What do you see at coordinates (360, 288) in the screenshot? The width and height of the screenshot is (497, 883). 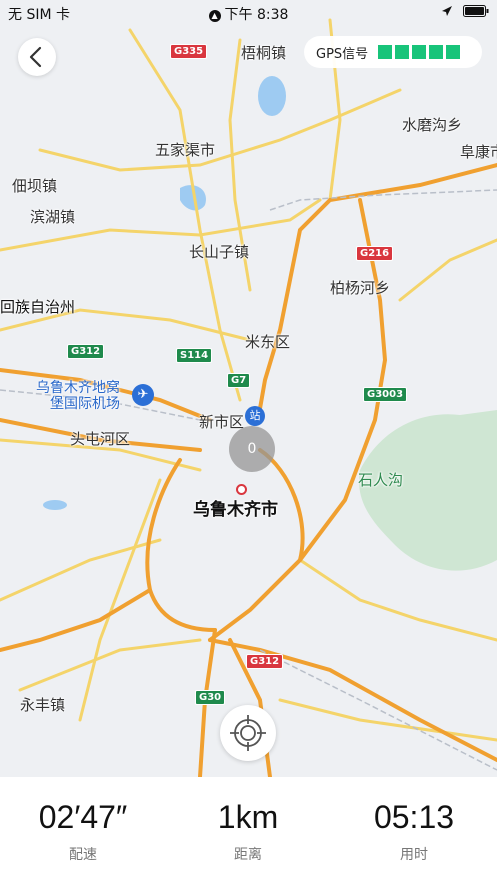 I see `place-label: 柏杨河乡` at bounding box center [360, 288].